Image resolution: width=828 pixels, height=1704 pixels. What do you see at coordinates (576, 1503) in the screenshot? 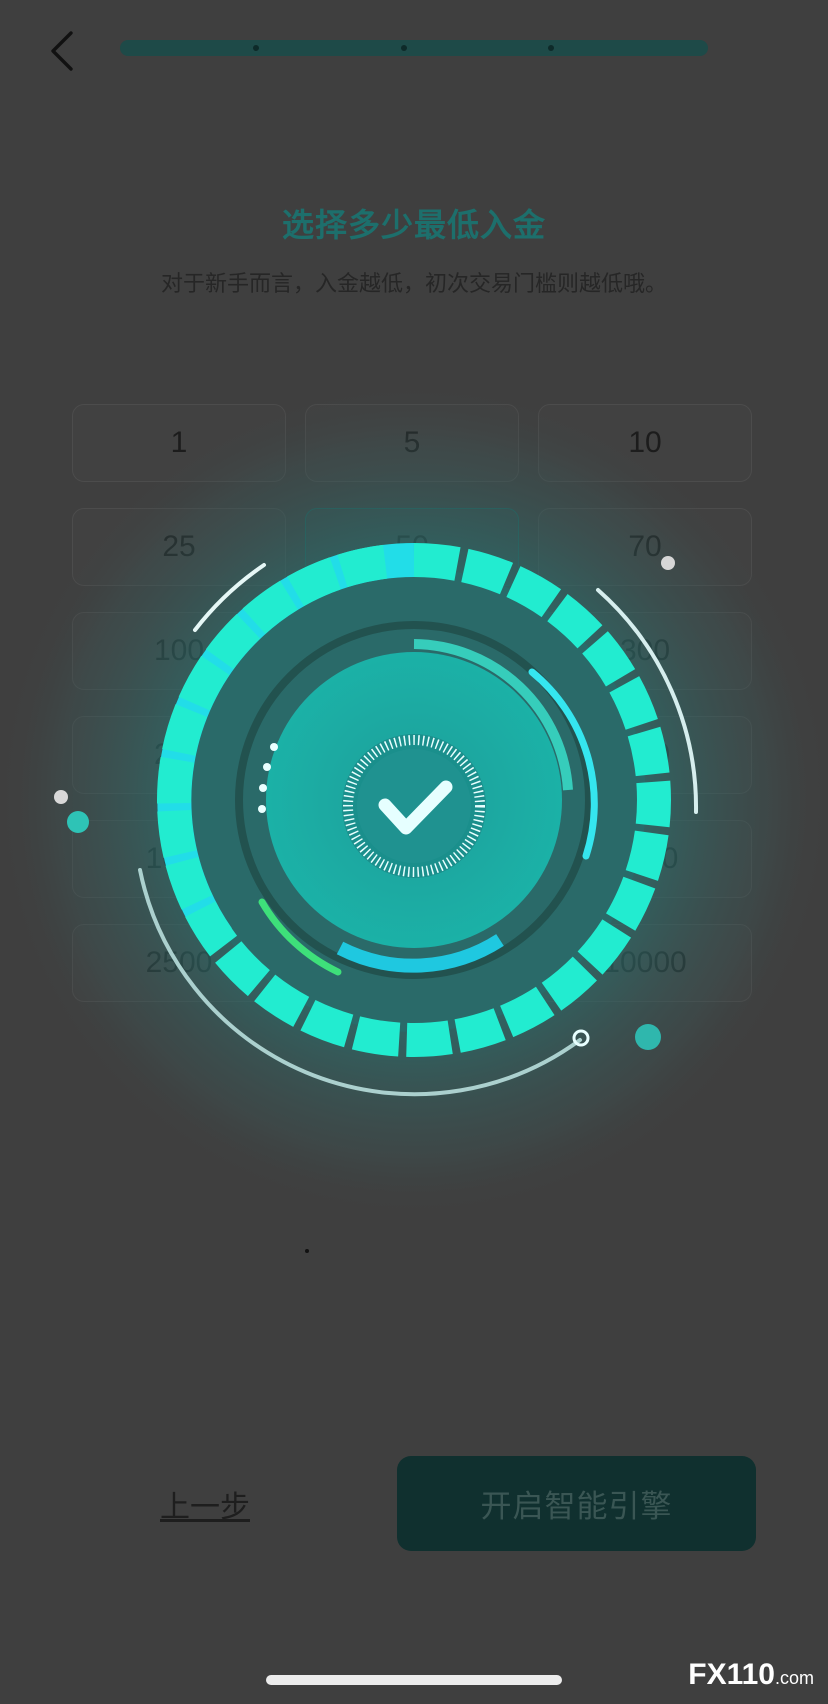
I see `start-engine-button: 开启智能引擎` at bounding box center [576, 1503].